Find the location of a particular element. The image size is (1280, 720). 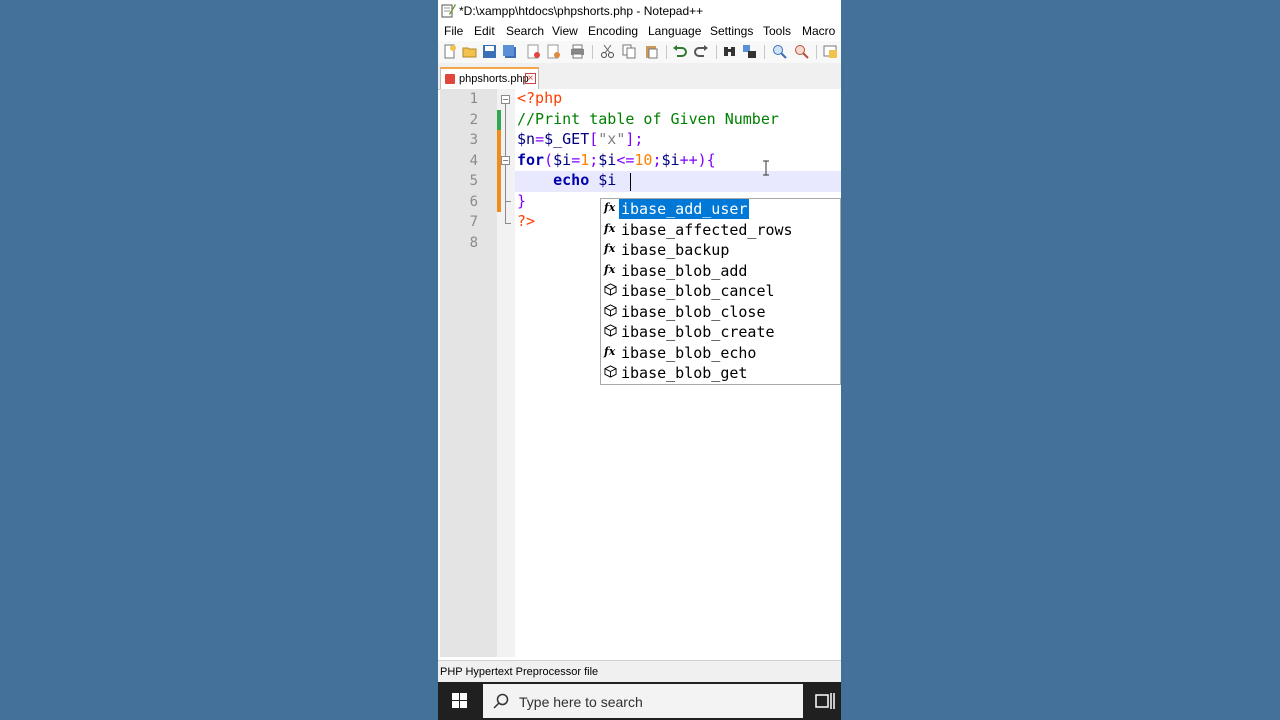

zoom-in-icon is located at coordinates (779, 51).